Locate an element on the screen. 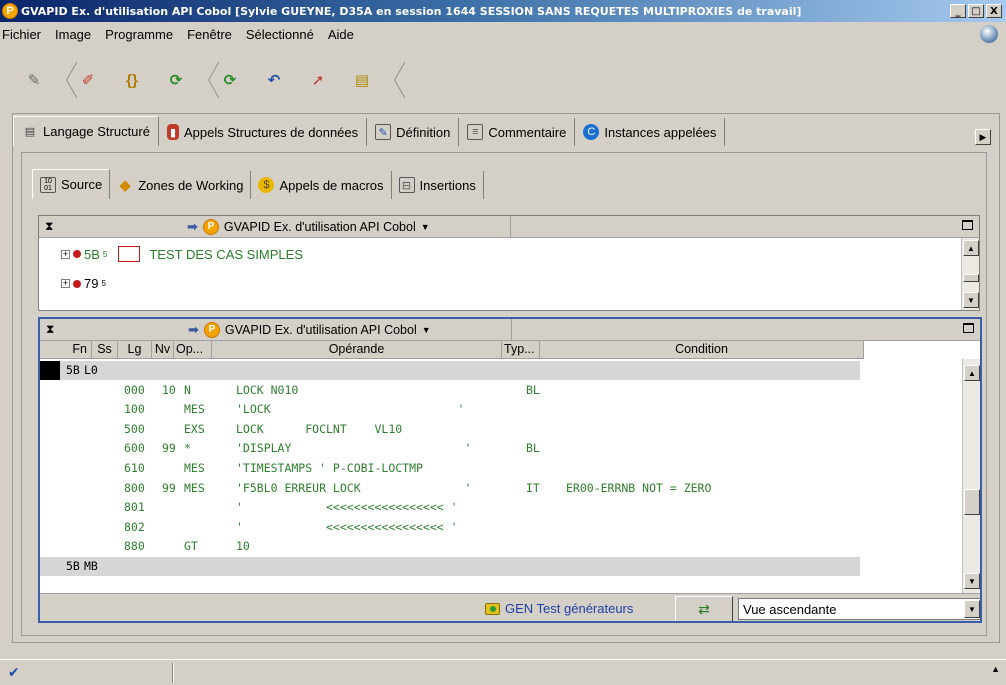 This screenshot has width=1006, height=685. col-operande: Opérande is located at coordinates (357, 350).